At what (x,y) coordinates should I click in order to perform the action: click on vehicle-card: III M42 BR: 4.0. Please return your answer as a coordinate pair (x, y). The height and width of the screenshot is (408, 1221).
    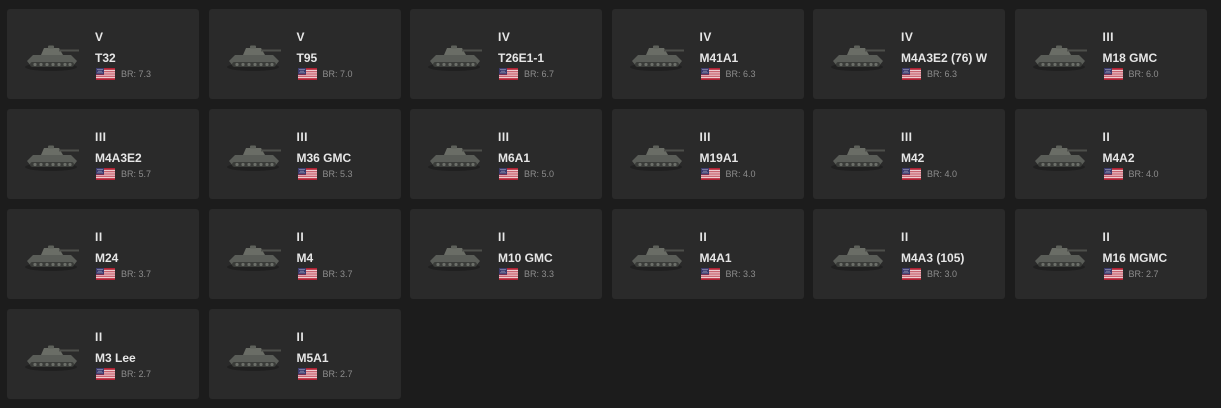
    Looking at the image, I should click on (909, 154).